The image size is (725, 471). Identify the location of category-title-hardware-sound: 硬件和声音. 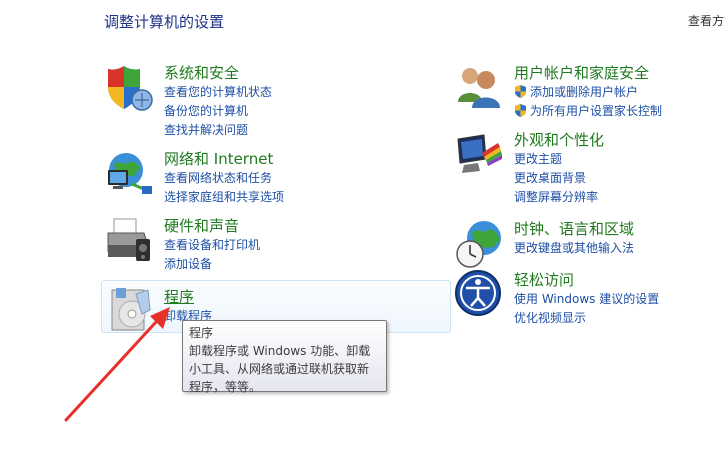
(201, 225).